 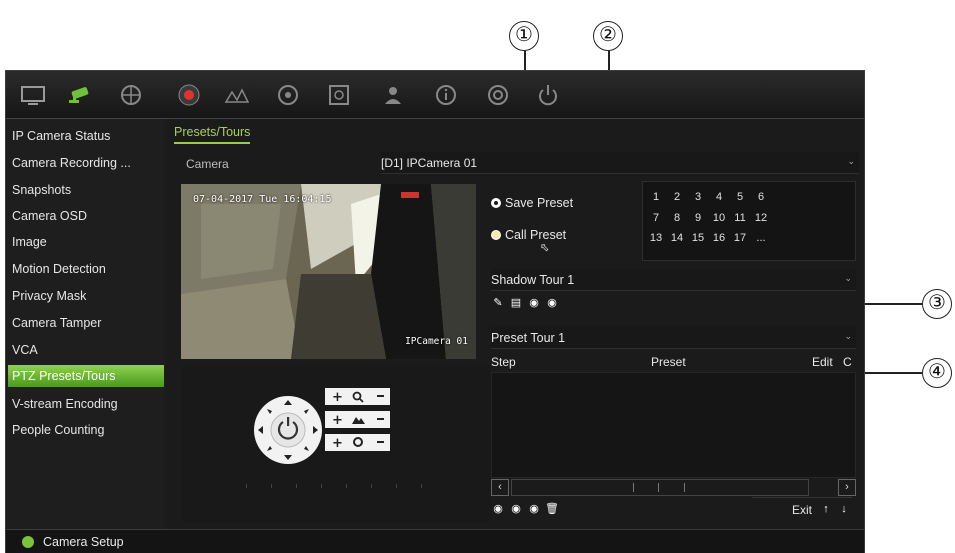 I want to click on cursor-icon: ⬁, so click(x=545, y=248).